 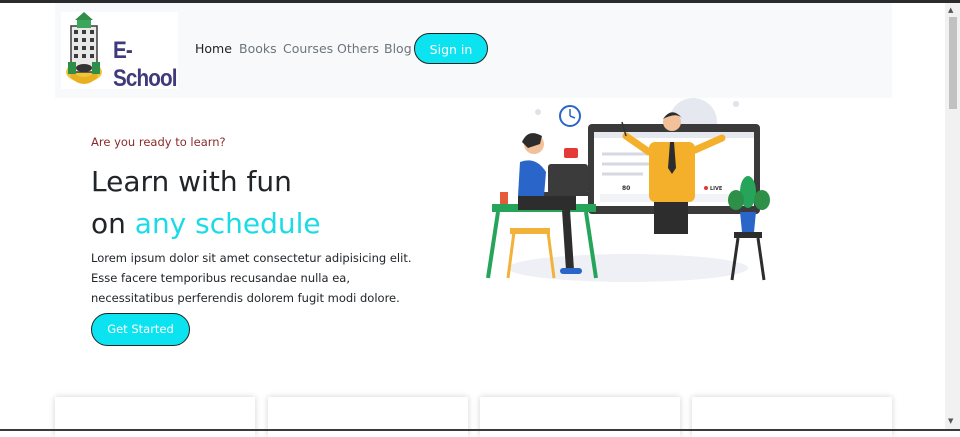 I want to click on scrollbar-thumb, so click(x=953, y=63).